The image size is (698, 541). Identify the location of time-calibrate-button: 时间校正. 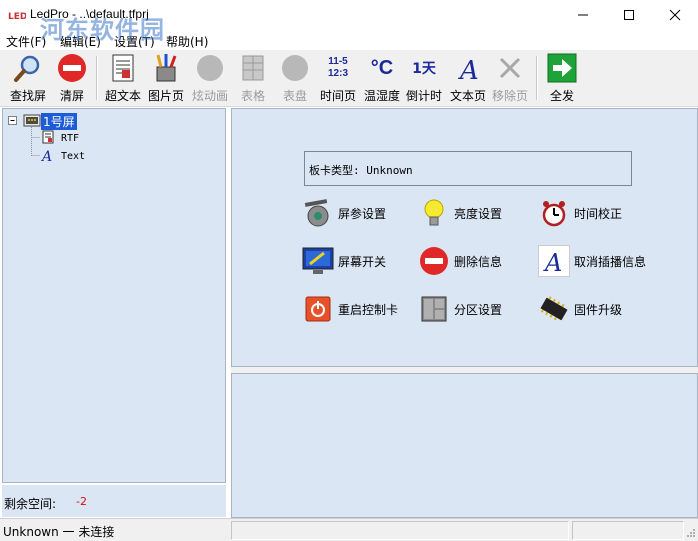
(580, 213).